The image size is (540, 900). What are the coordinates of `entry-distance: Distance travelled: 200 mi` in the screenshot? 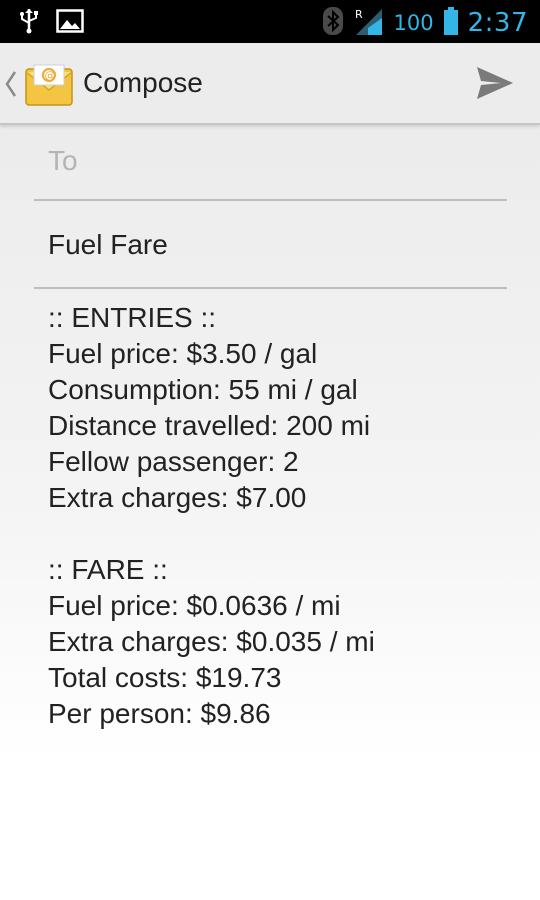 It's located at (209, 425).